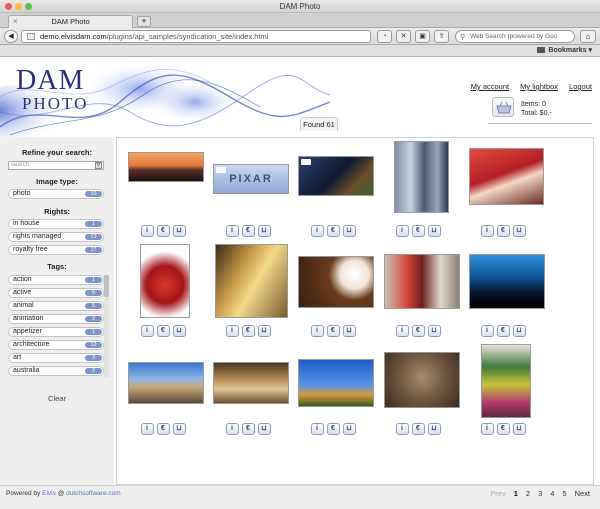  Describe the element at coordinates (422, 281) in the screenshot. I see `thumbnail-venice-carnival` at that location.